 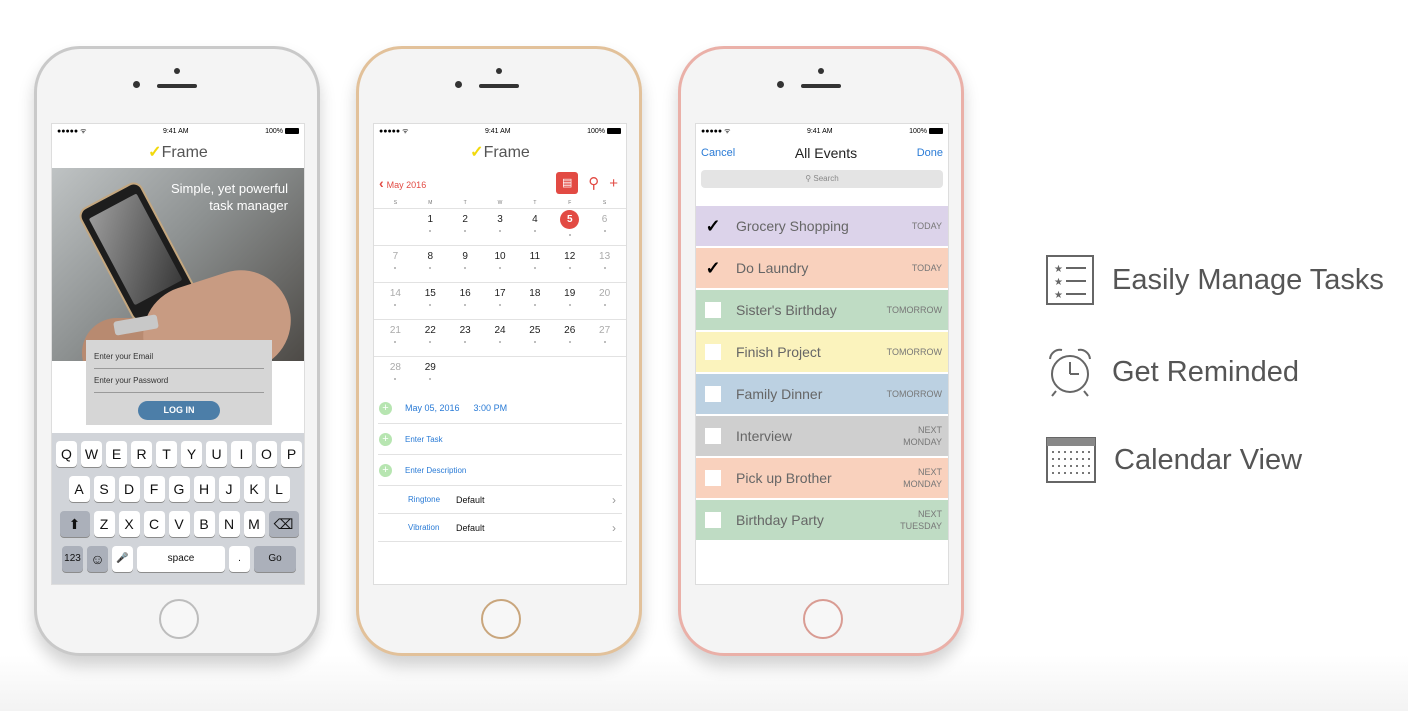 I want to click on back-to-month-button: ‹ May 2016, so click(x=402, y=183).